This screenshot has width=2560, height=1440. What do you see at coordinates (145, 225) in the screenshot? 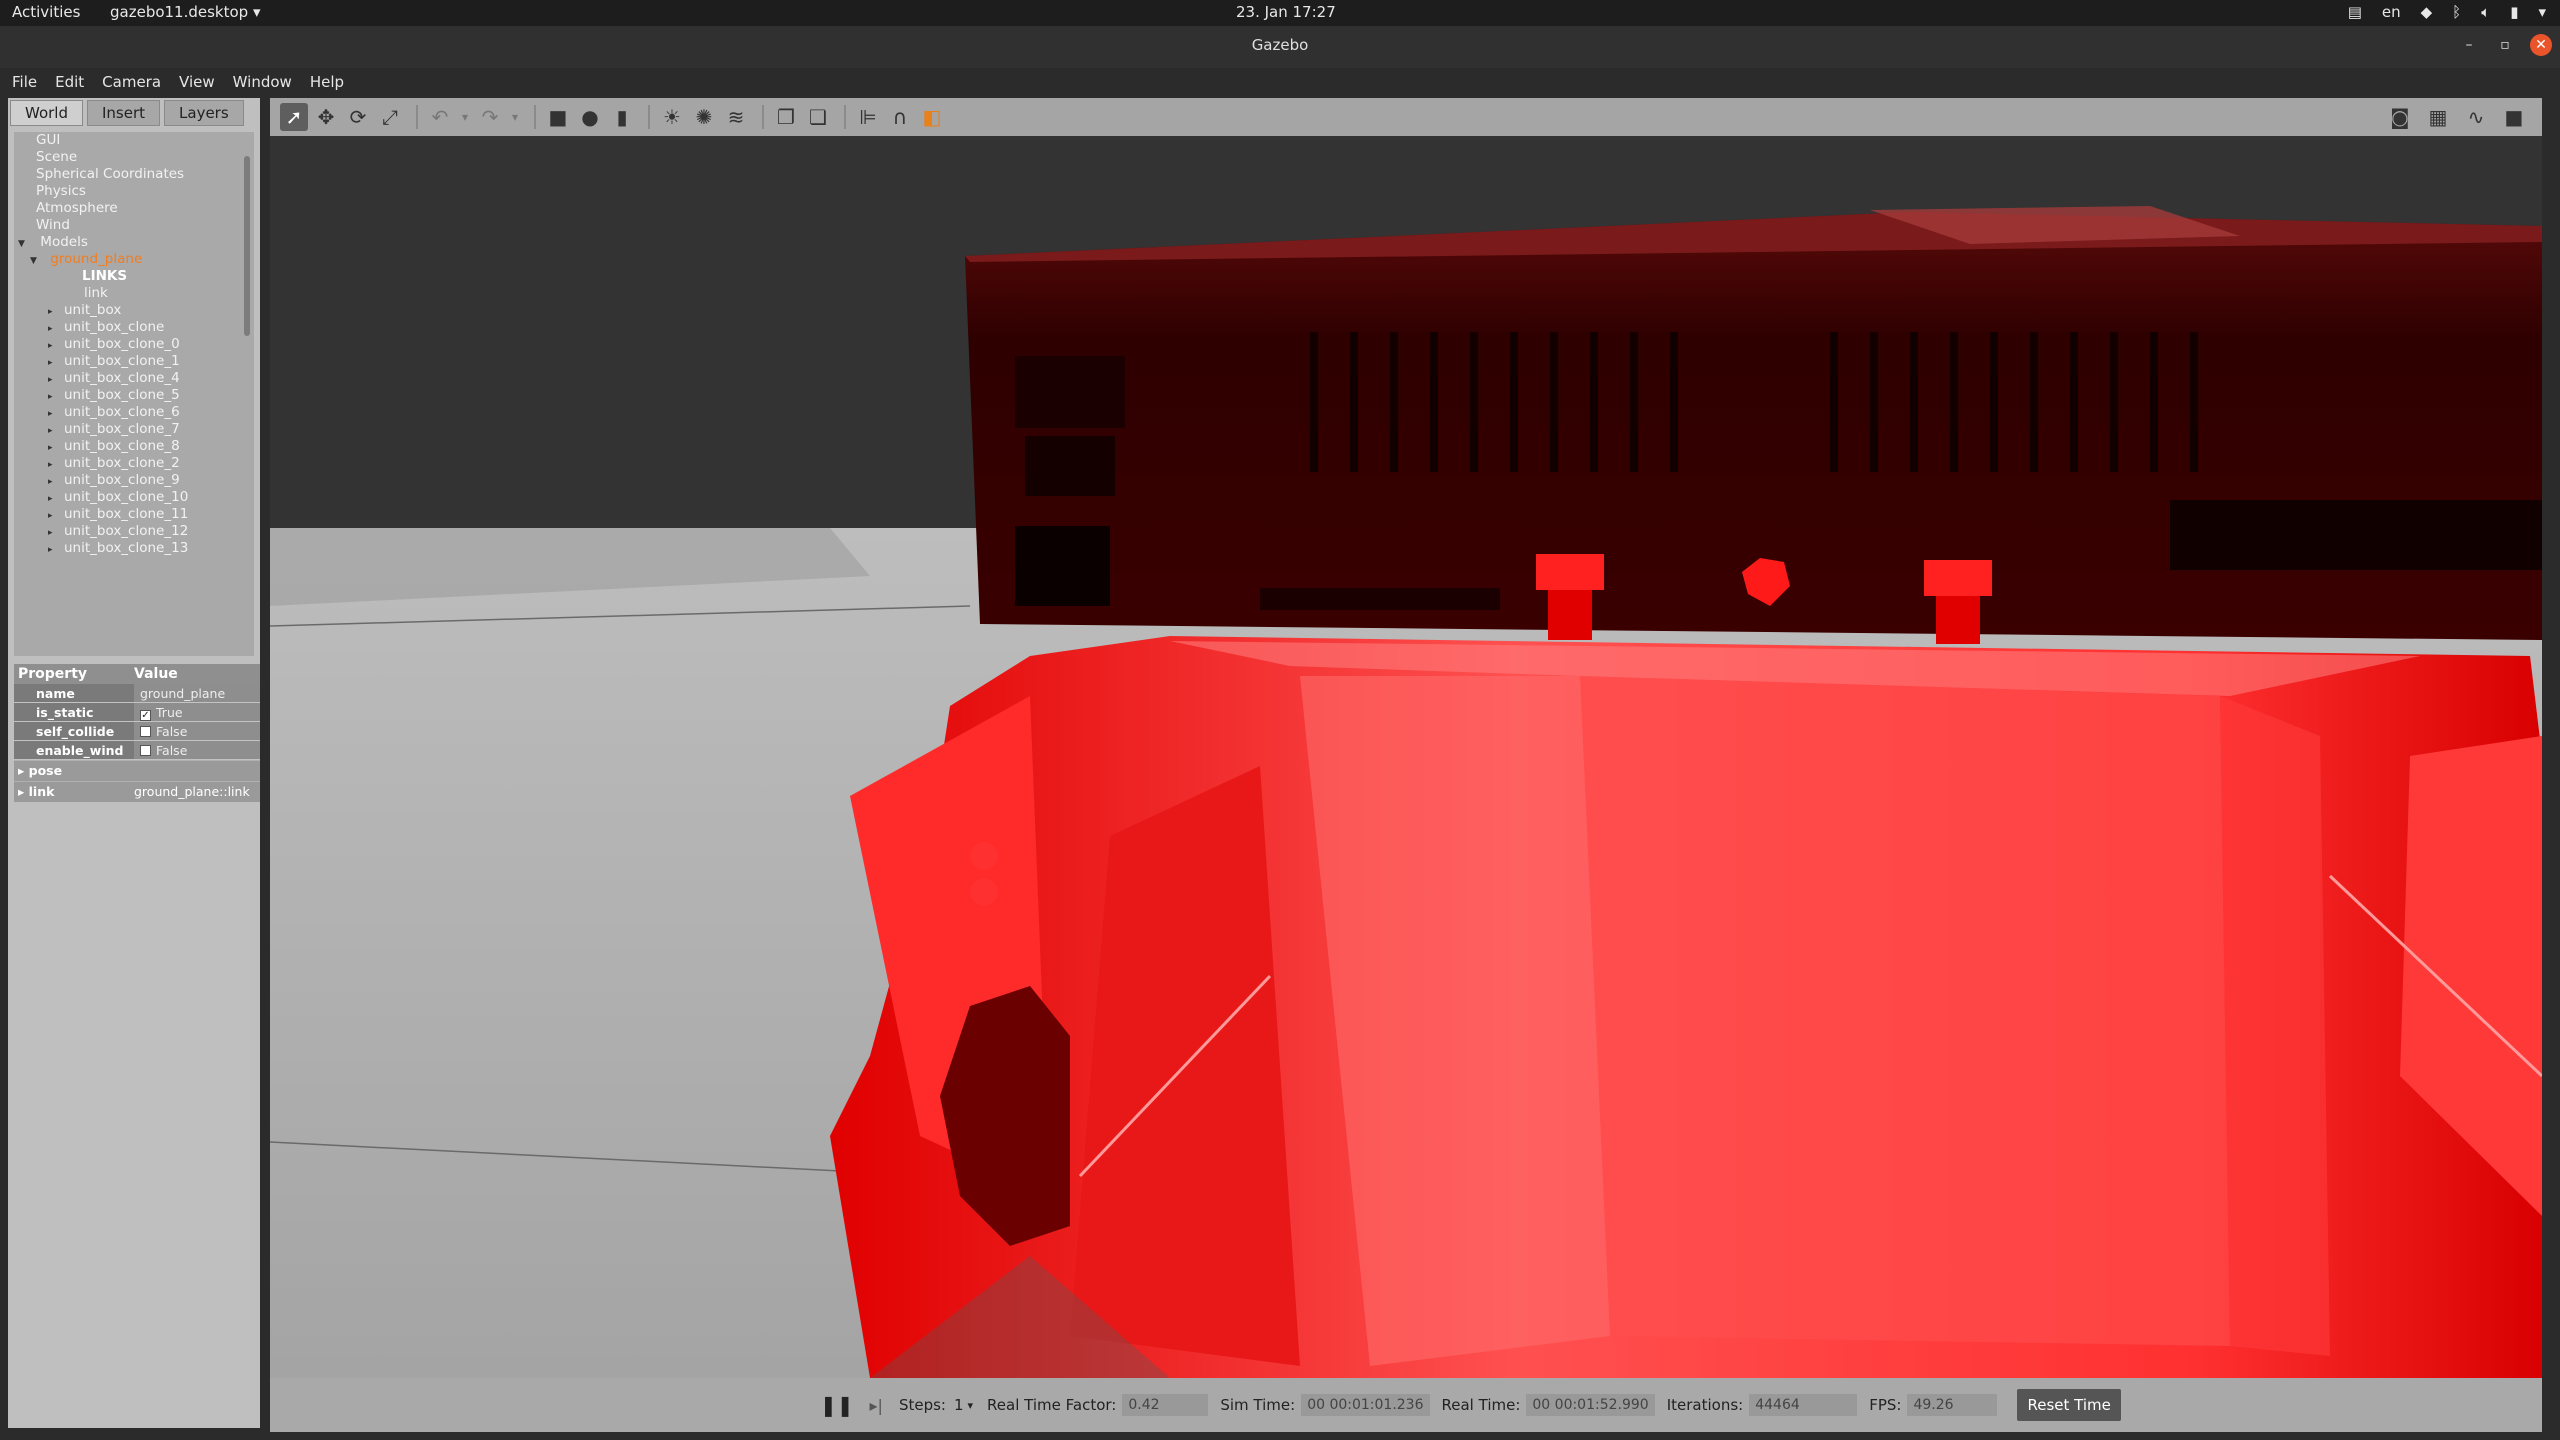
I see `tree-item-wind: Wind` at bounding box center [145, 225].